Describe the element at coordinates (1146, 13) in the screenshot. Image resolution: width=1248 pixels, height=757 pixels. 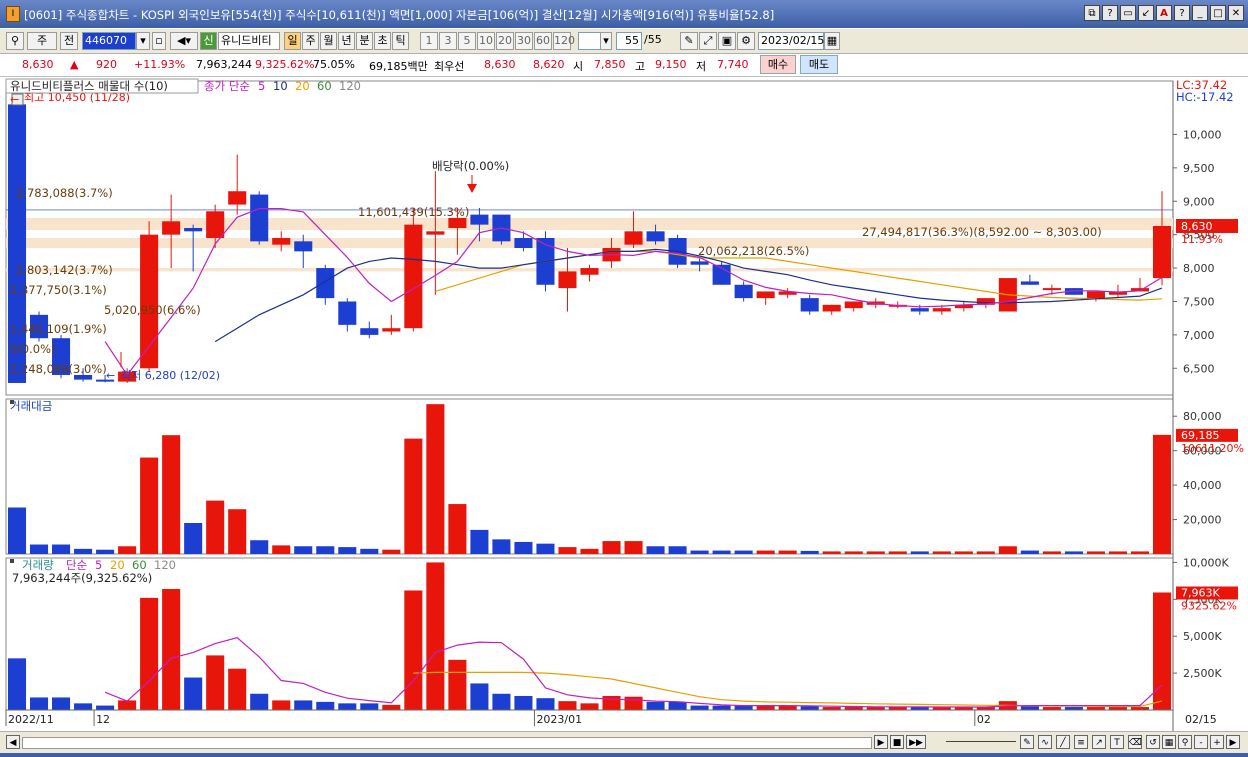
I see `dock-icon: ↙` at that location.